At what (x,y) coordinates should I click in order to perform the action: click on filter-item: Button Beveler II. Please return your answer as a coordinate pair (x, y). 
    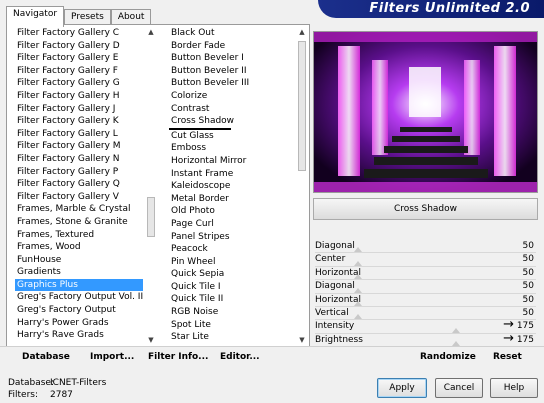
    Looking at the image, I should click on (231, 71).